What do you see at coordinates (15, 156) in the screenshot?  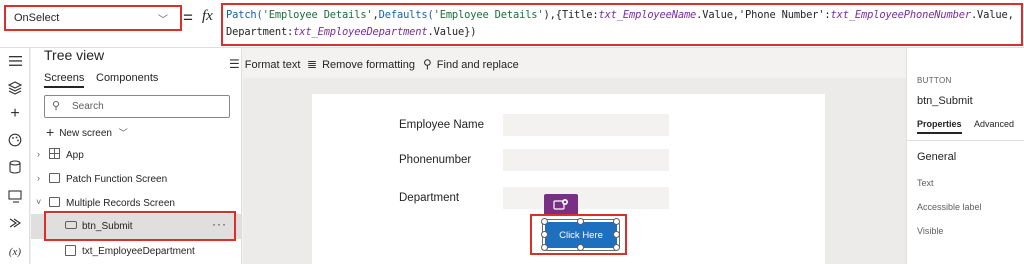 I see `left-rail: + (x)` at bounding box center [15, 156].